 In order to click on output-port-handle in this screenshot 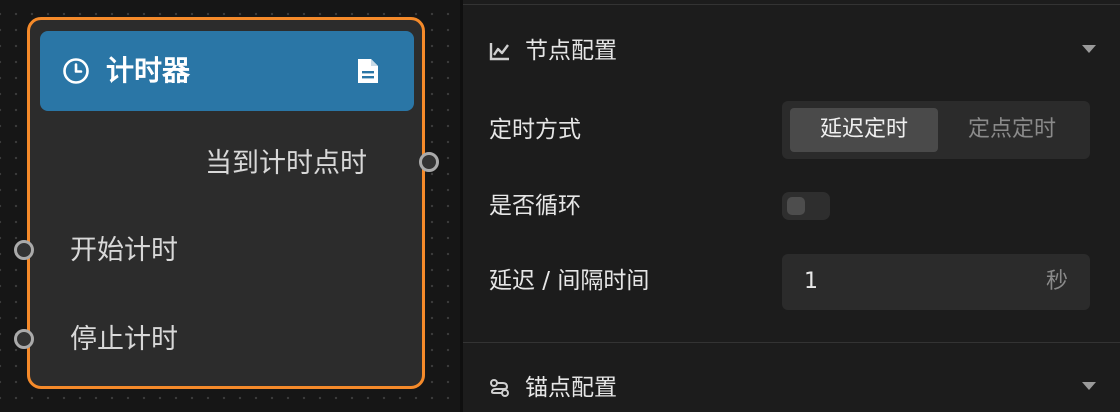, I will do `click(429, 162)`.